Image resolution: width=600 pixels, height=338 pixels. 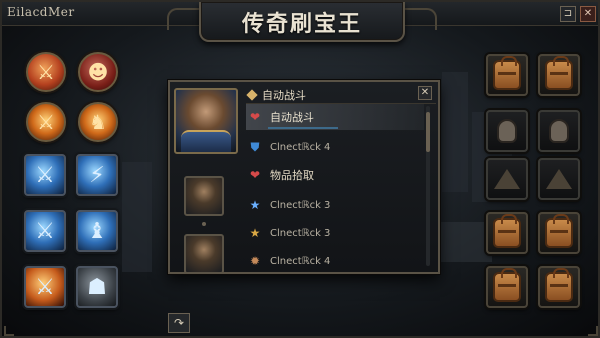 I want to click on separator-dot, so click(x=204, y=224).